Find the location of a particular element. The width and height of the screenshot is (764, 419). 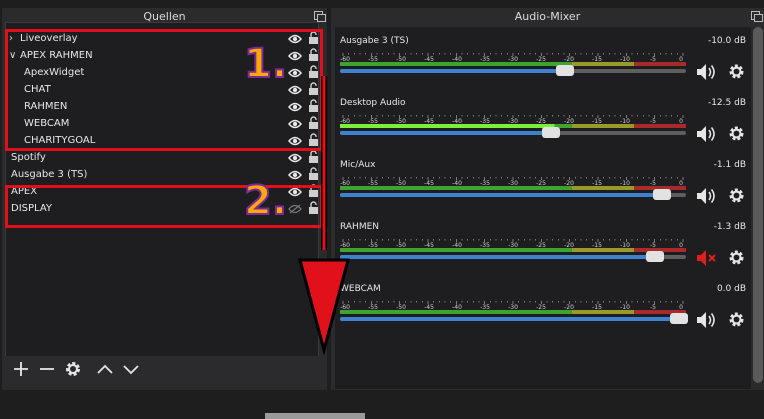

source-item: Spotify is located at coordinates (162, 157).